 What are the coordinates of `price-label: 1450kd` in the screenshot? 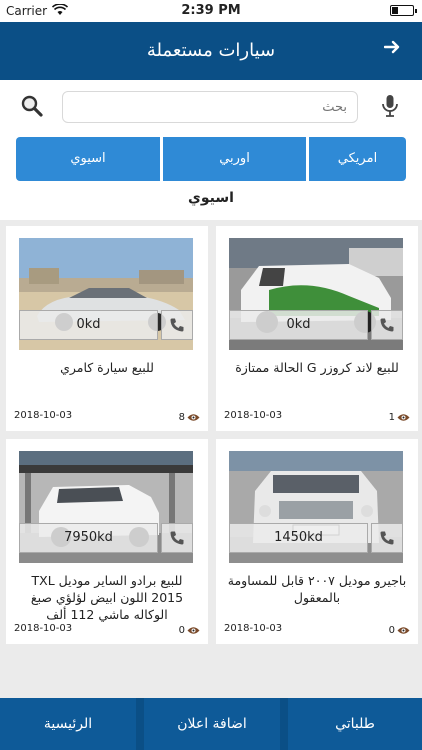 It's located at (298, 538).